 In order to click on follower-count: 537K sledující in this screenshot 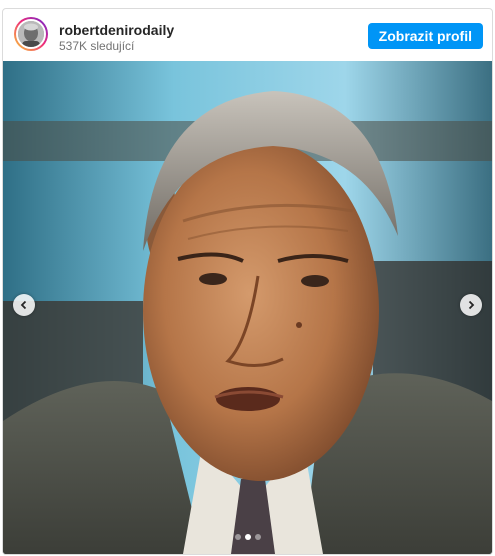, I will do `click(97, 46)`.